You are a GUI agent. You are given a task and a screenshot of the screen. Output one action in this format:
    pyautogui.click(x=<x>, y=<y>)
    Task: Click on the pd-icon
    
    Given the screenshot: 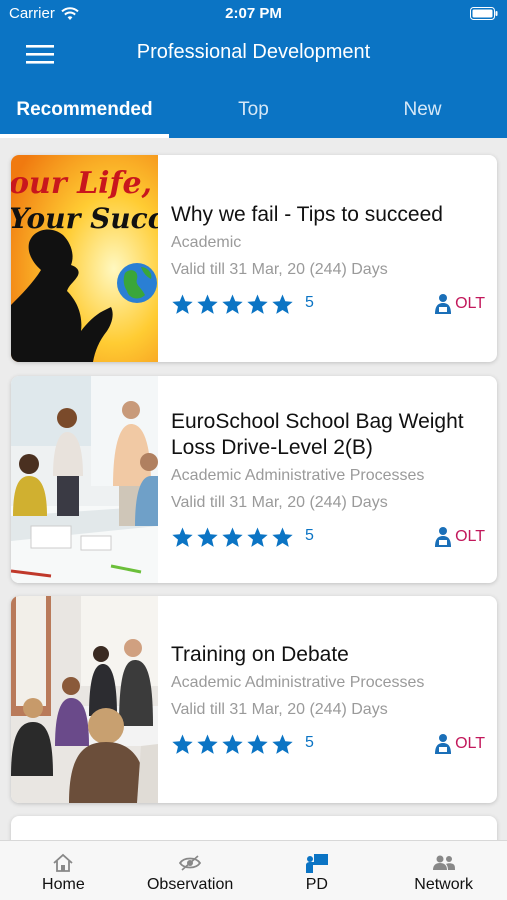 What is the action you would take?
    pyautogui.click(x=316, y=863)
    